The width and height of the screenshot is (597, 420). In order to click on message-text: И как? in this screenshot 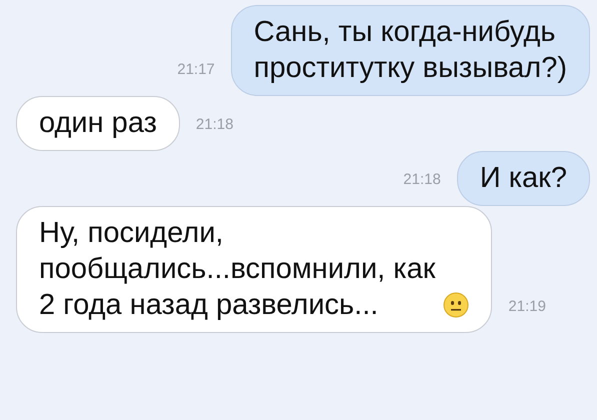, I will do `click(523, 178)`.